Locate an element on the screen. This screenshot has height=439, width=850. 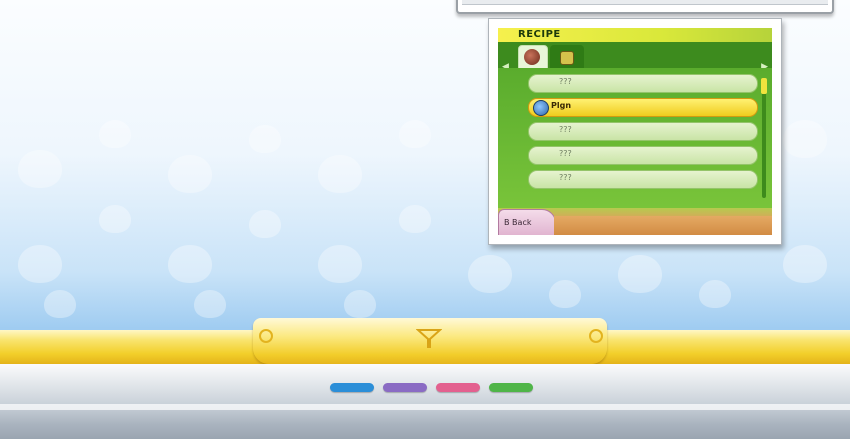
funnel-icon is located at coordinates (429, 338).